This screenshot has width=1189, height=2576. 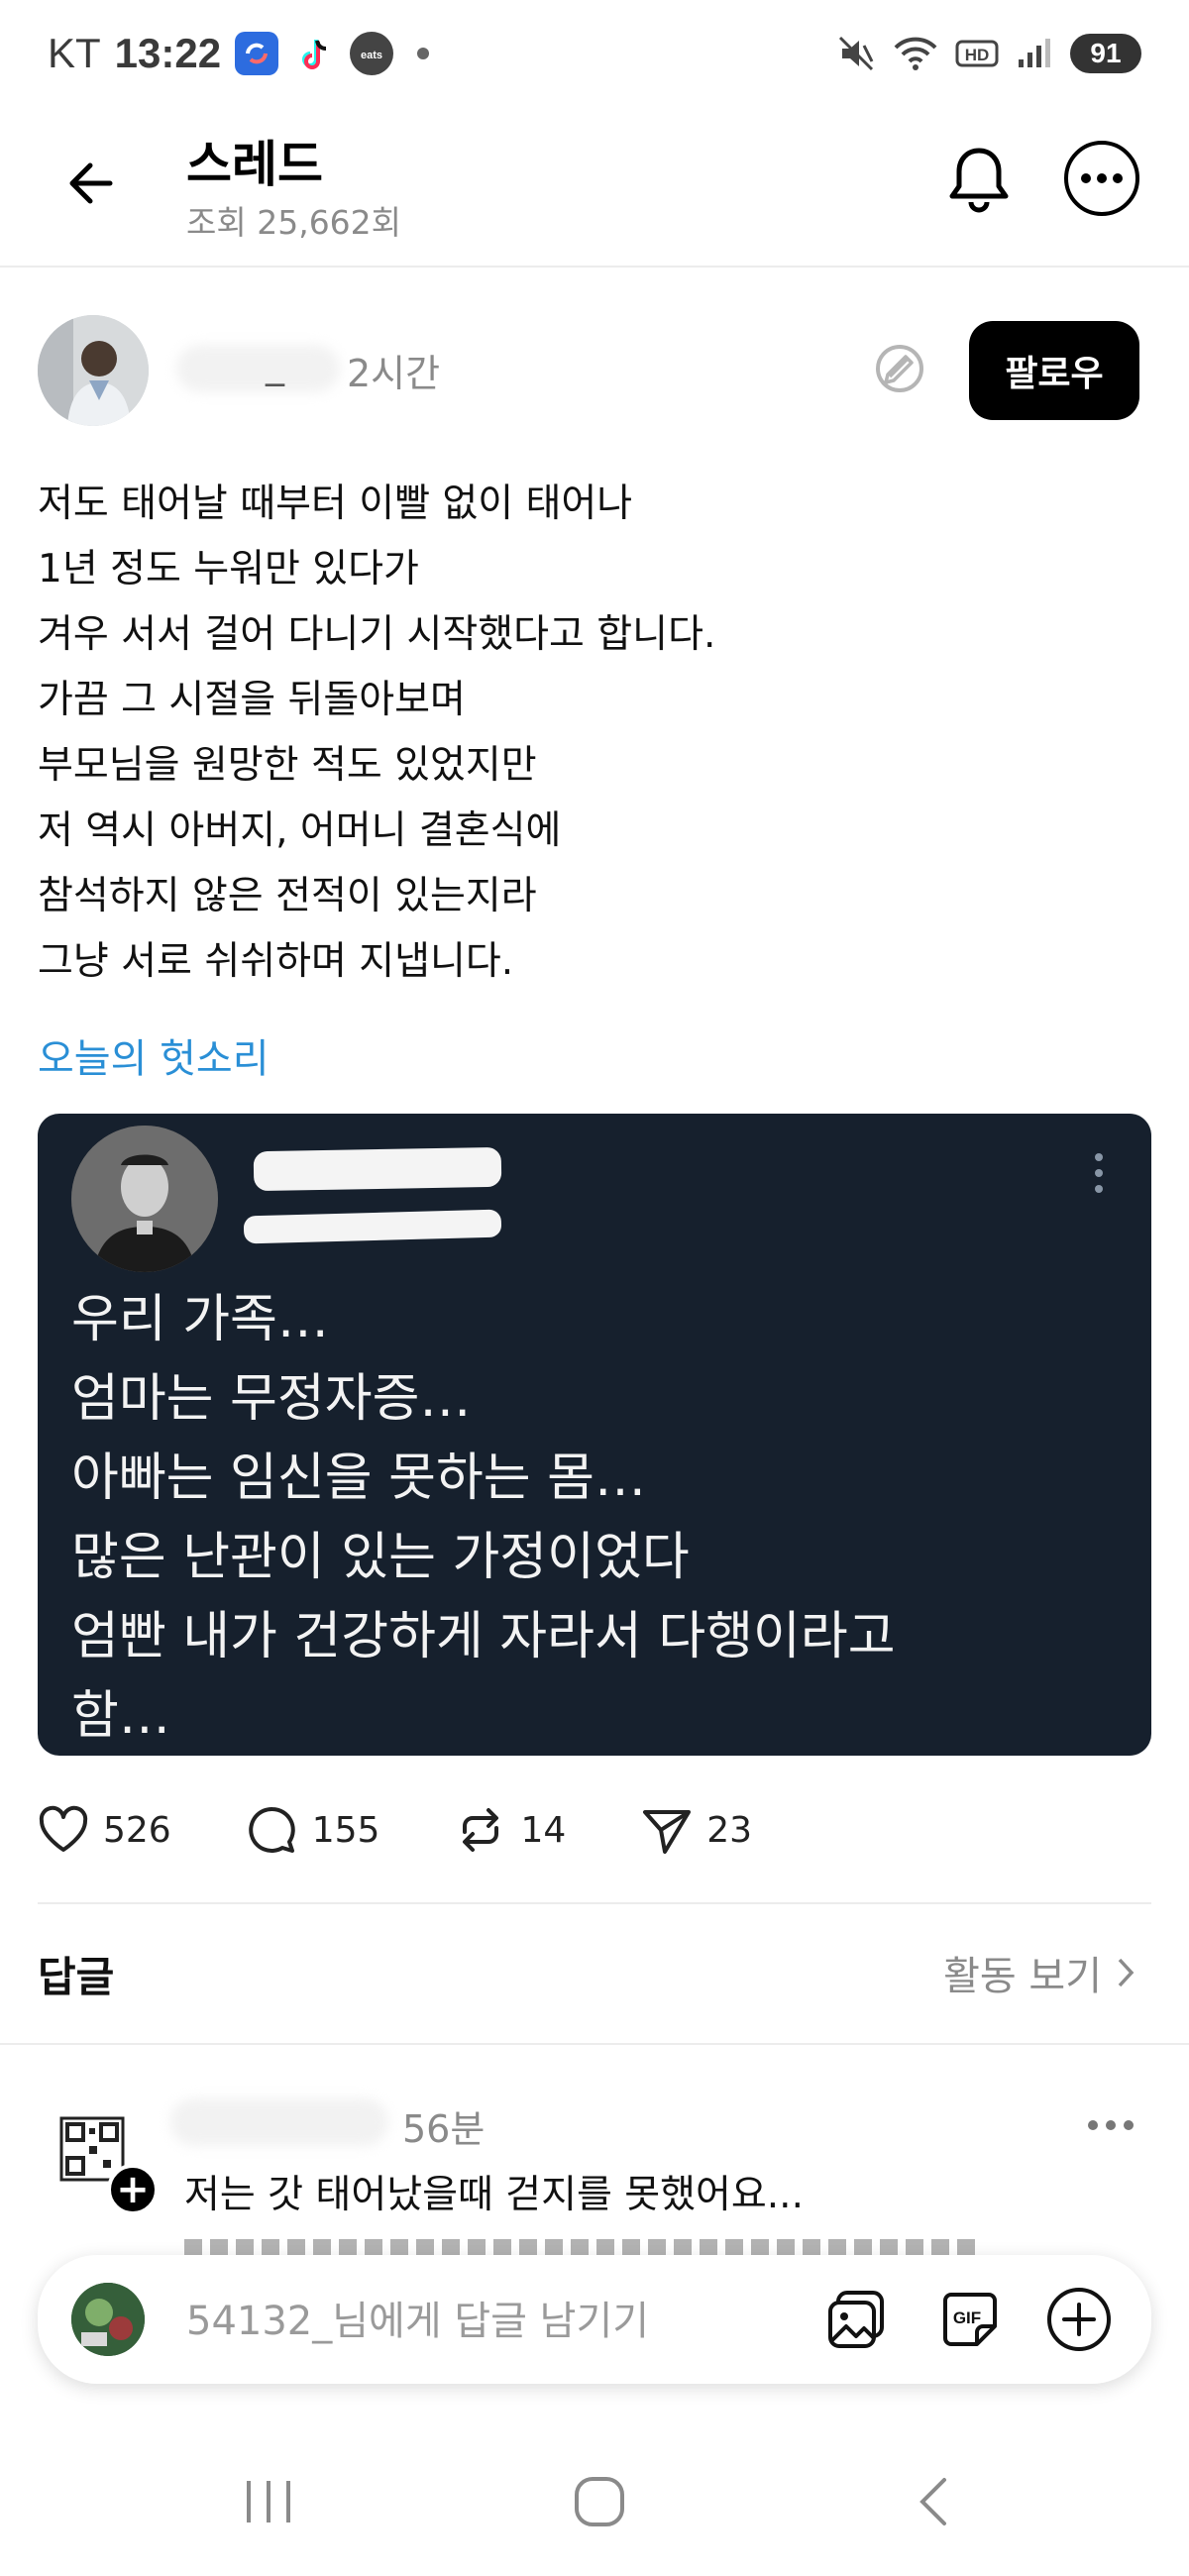 I want to click on share-count: 23, so click(x=729, y=1830).